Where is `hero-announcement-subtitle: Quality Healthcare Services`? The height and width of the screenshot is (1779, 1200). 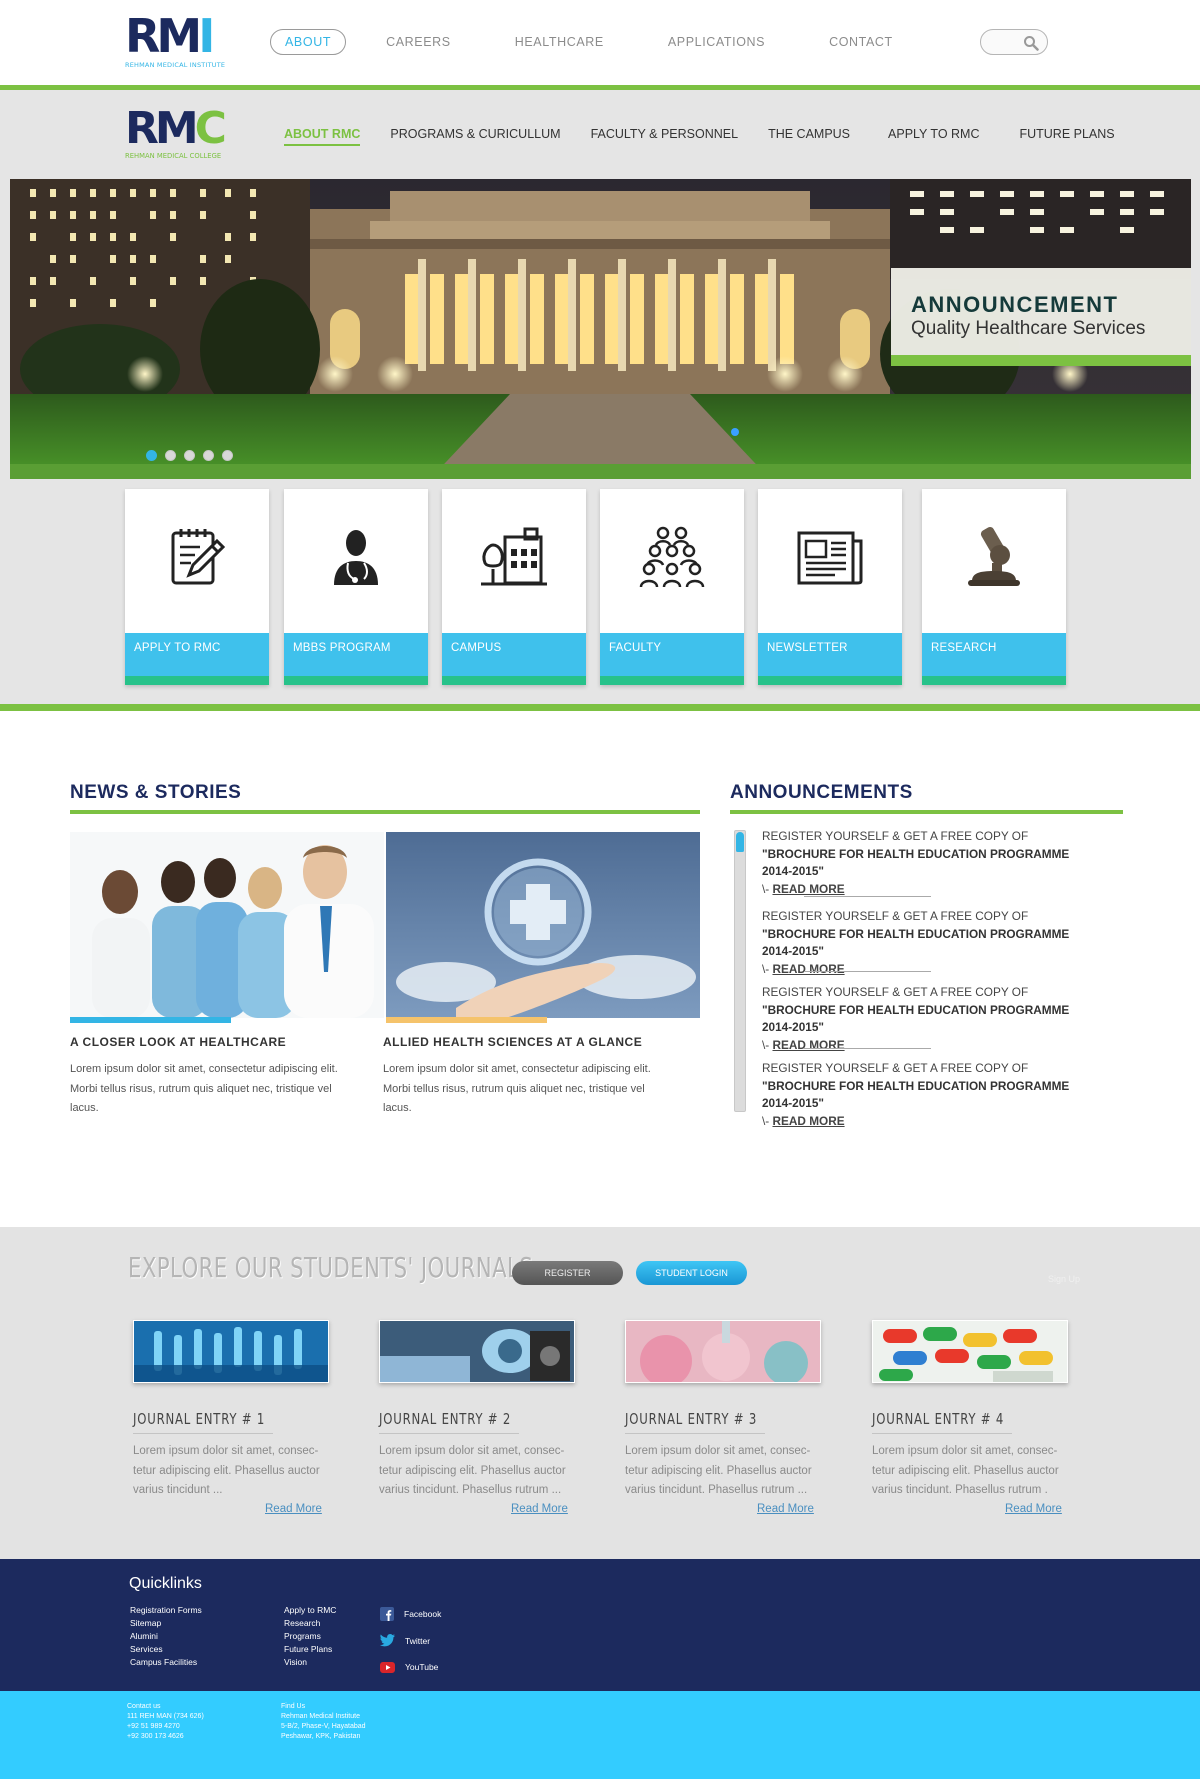
hero-announcement-subtitle: Quality Healthcare Services is located at coordinates (1028, 328).